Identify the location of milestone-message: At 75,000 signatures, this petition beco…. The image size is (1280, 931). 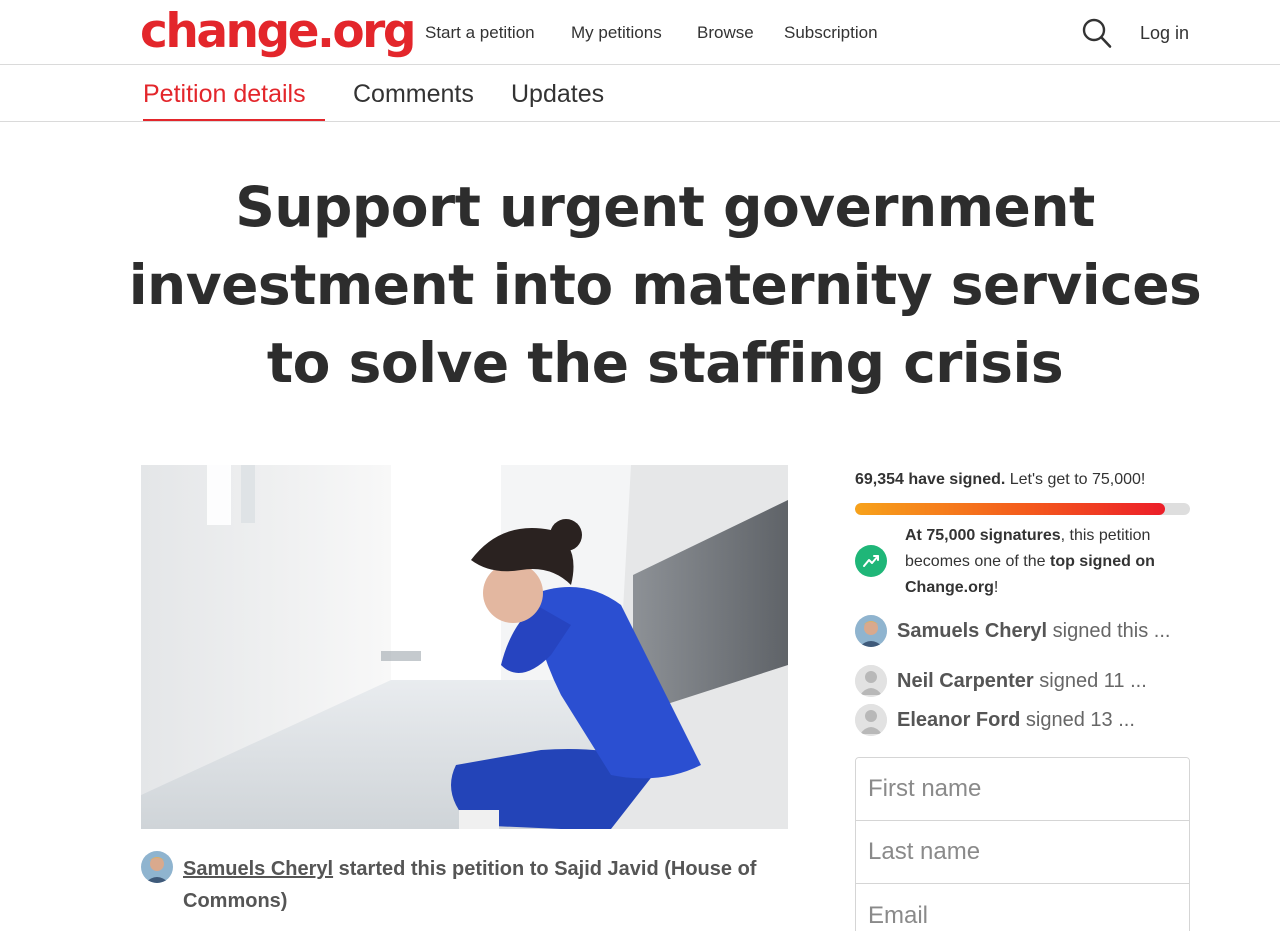
(1047, 562).